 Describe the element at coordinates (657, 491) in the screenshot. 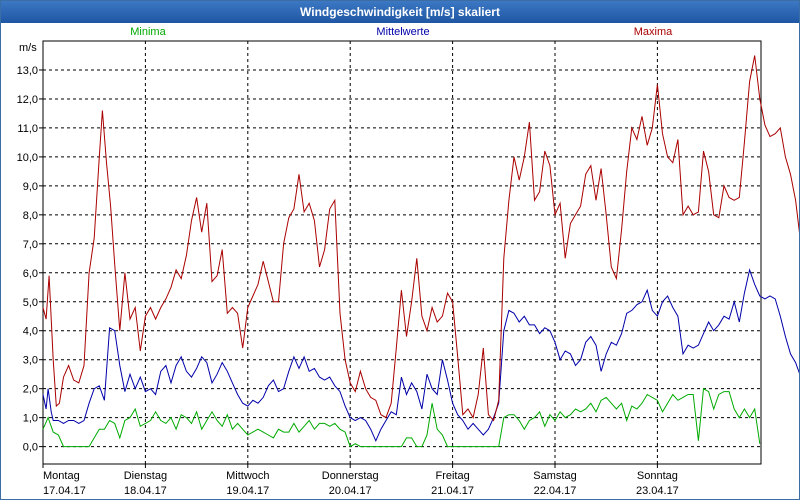

I see `x-tick-date-label: 23.04.17` at that location.